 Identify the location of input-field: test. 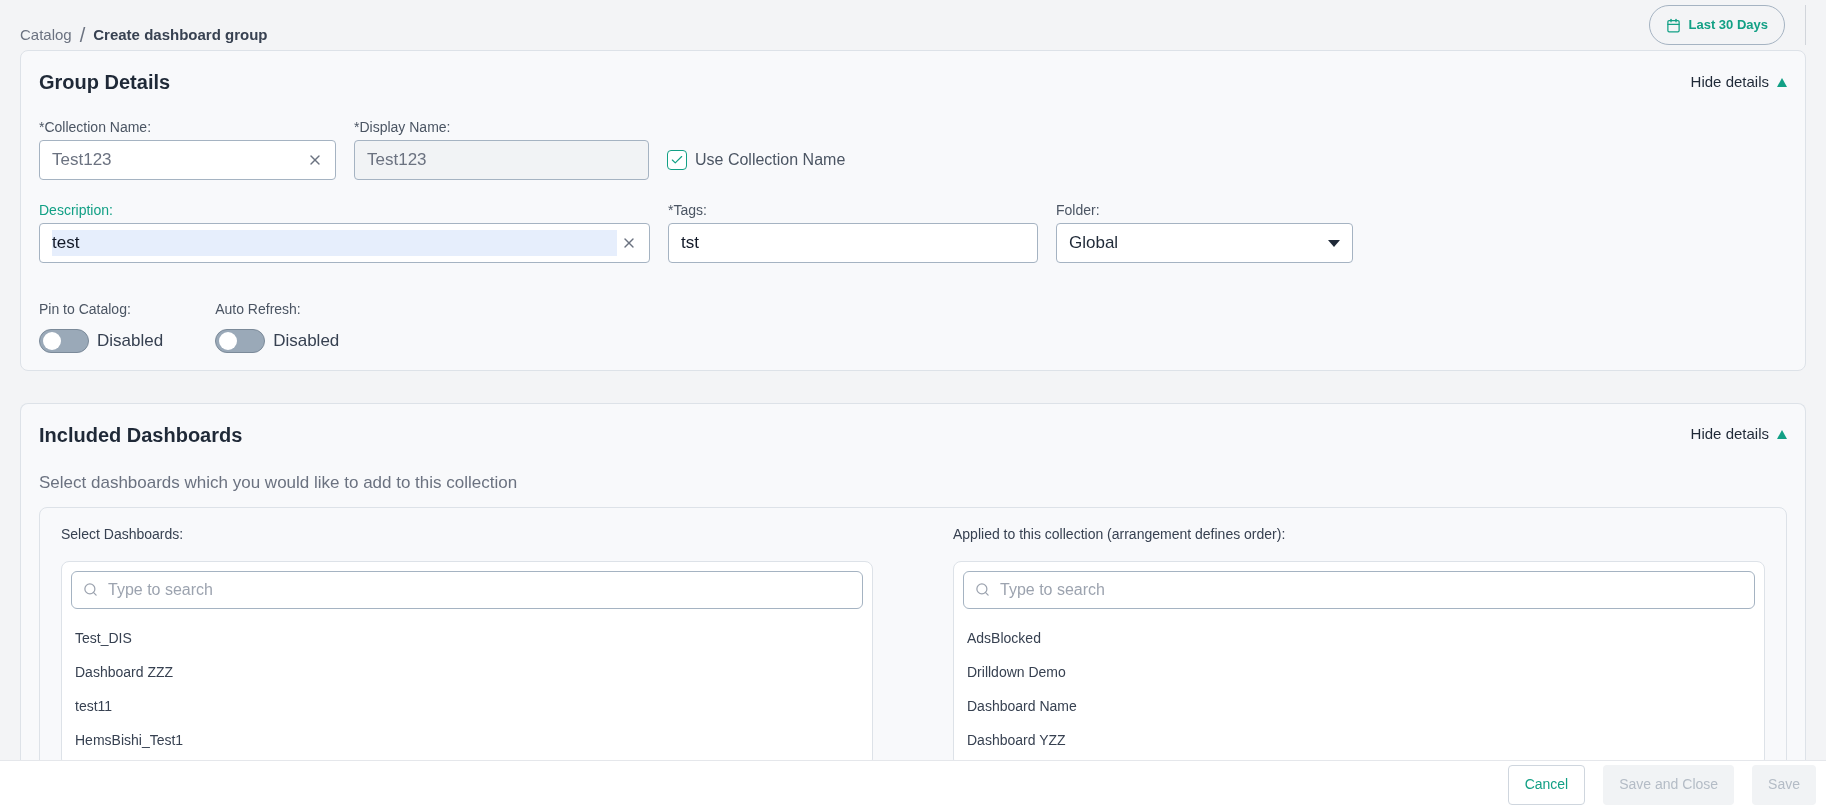
(344, 243).